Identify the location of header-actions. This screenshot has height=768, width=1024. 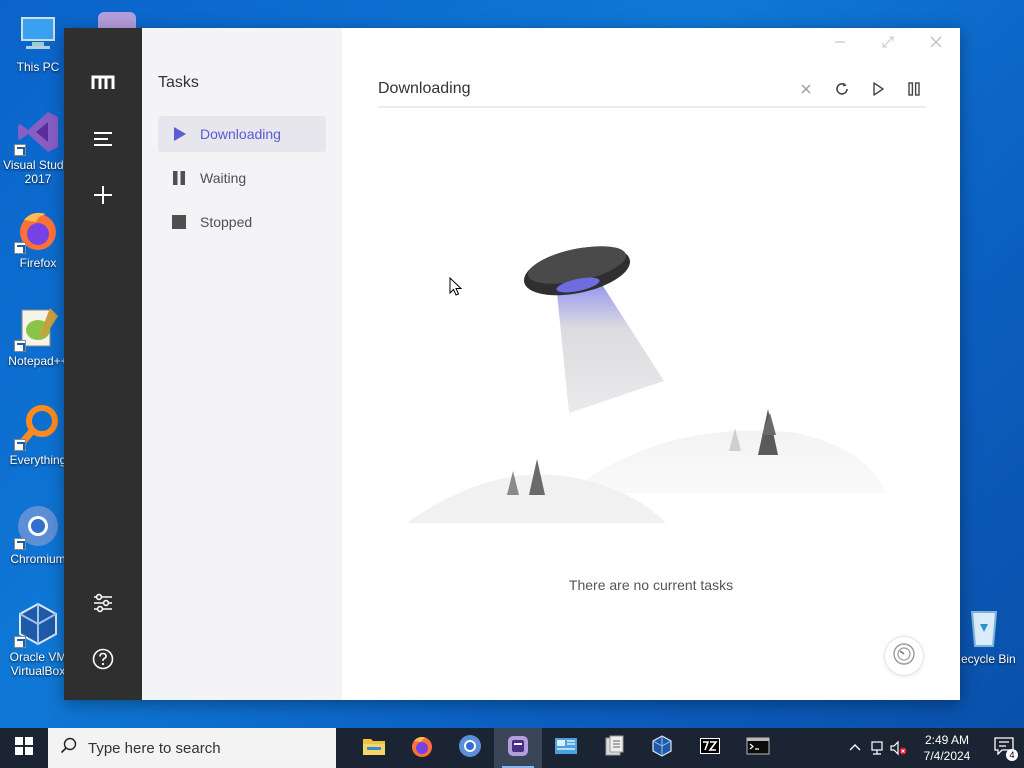
(860, 89).